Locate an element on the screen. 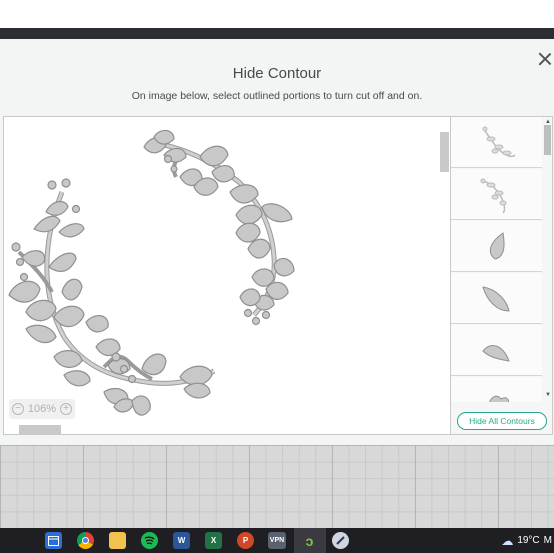  app-icon is located at coordinates (340, 540).